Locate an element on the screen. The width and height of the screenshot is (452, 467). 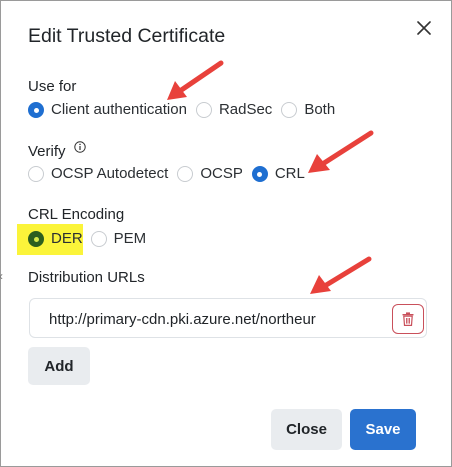
radio-label: CRL is located at coordinates (289, 173).